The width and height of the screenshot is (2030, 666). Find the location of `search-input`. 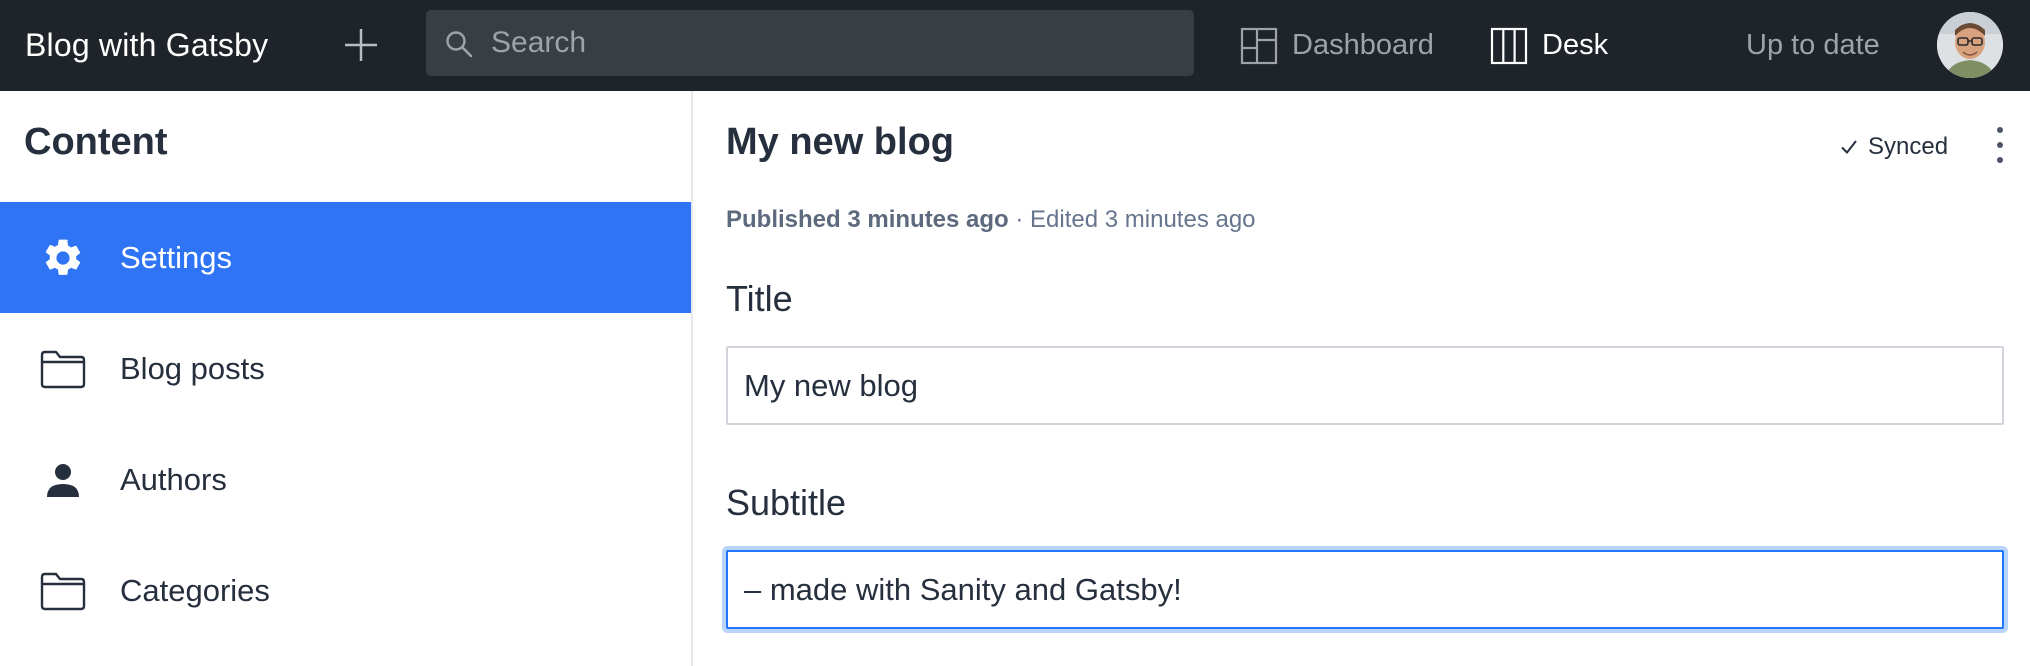

search-input is located at coordinates (836, 43).